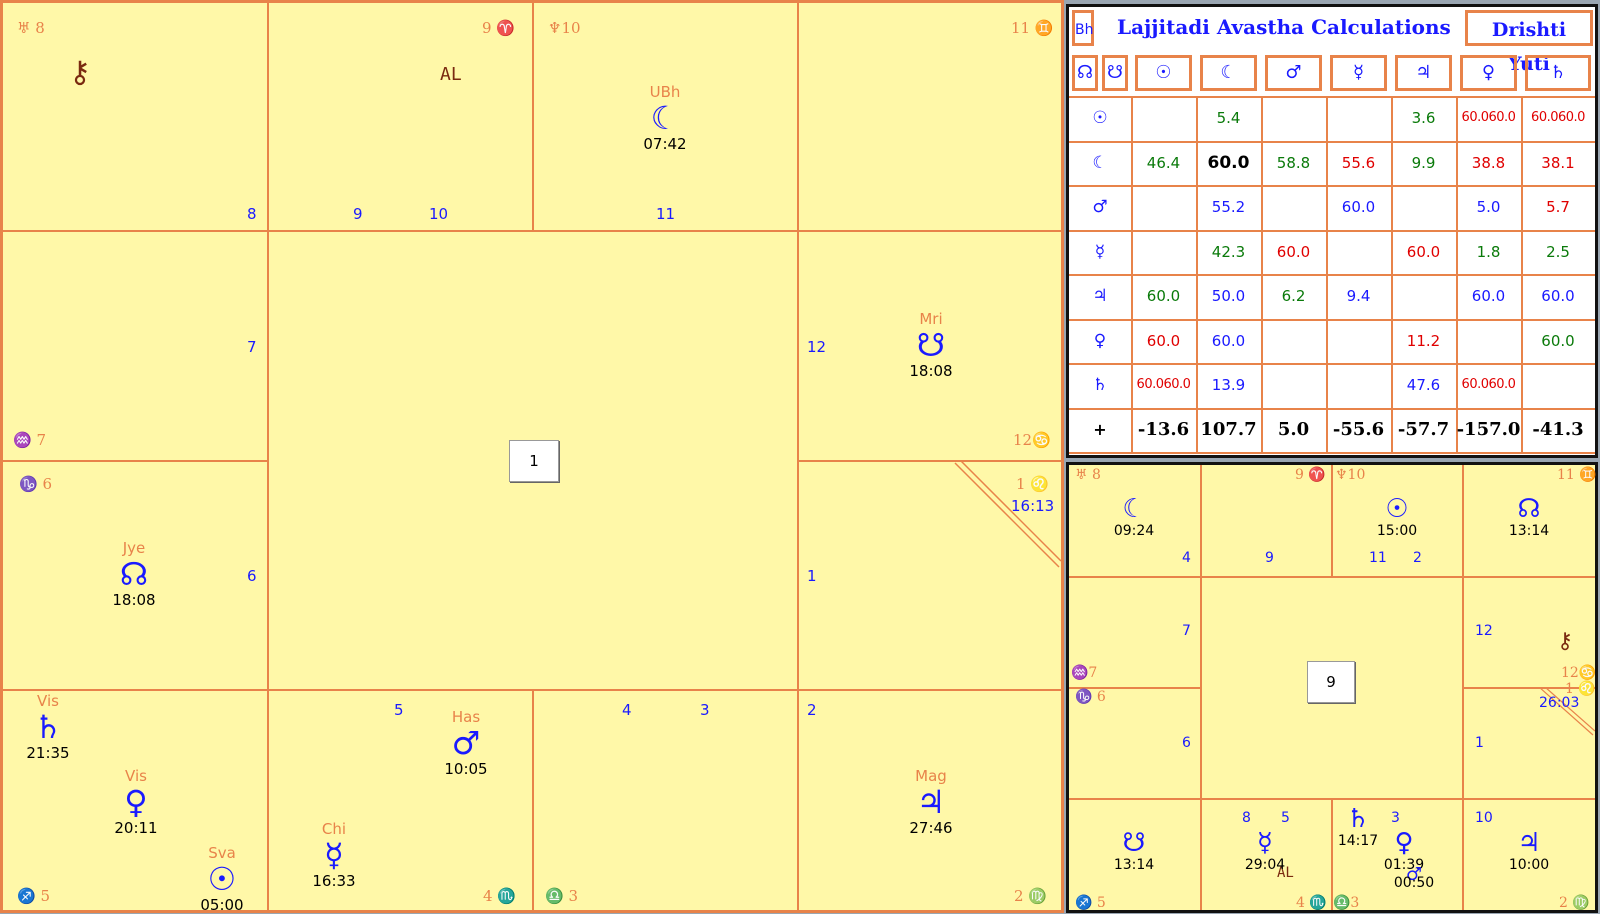  What do you see at coordinates (1488, 251) in the screenshot?
I see `table-cell: 1.8` at bounding box center [1488, 251].